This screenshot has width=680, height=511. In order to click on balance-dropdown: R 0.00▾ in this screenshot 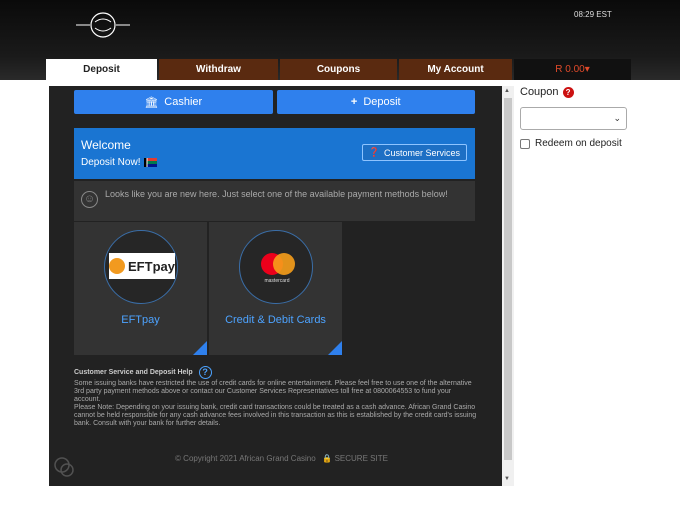, I will do `click(572, 69)`.